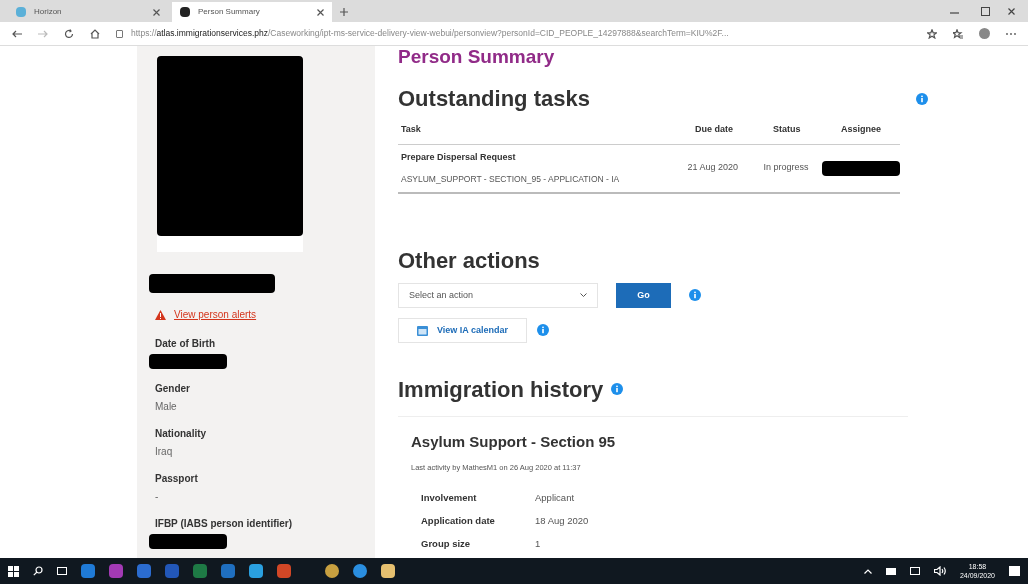  I want to click on refresh-icon, so click(69, 33).